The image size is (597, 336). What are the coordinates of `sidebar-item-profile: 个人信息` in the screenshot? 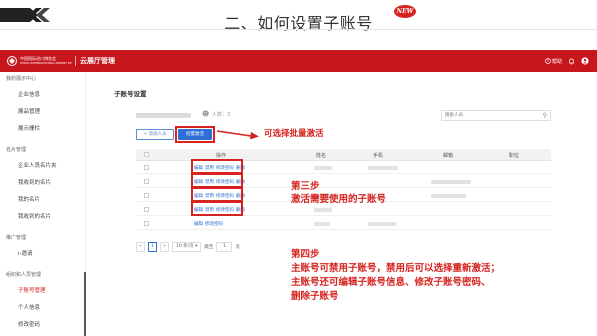 It's located at (29, 307).